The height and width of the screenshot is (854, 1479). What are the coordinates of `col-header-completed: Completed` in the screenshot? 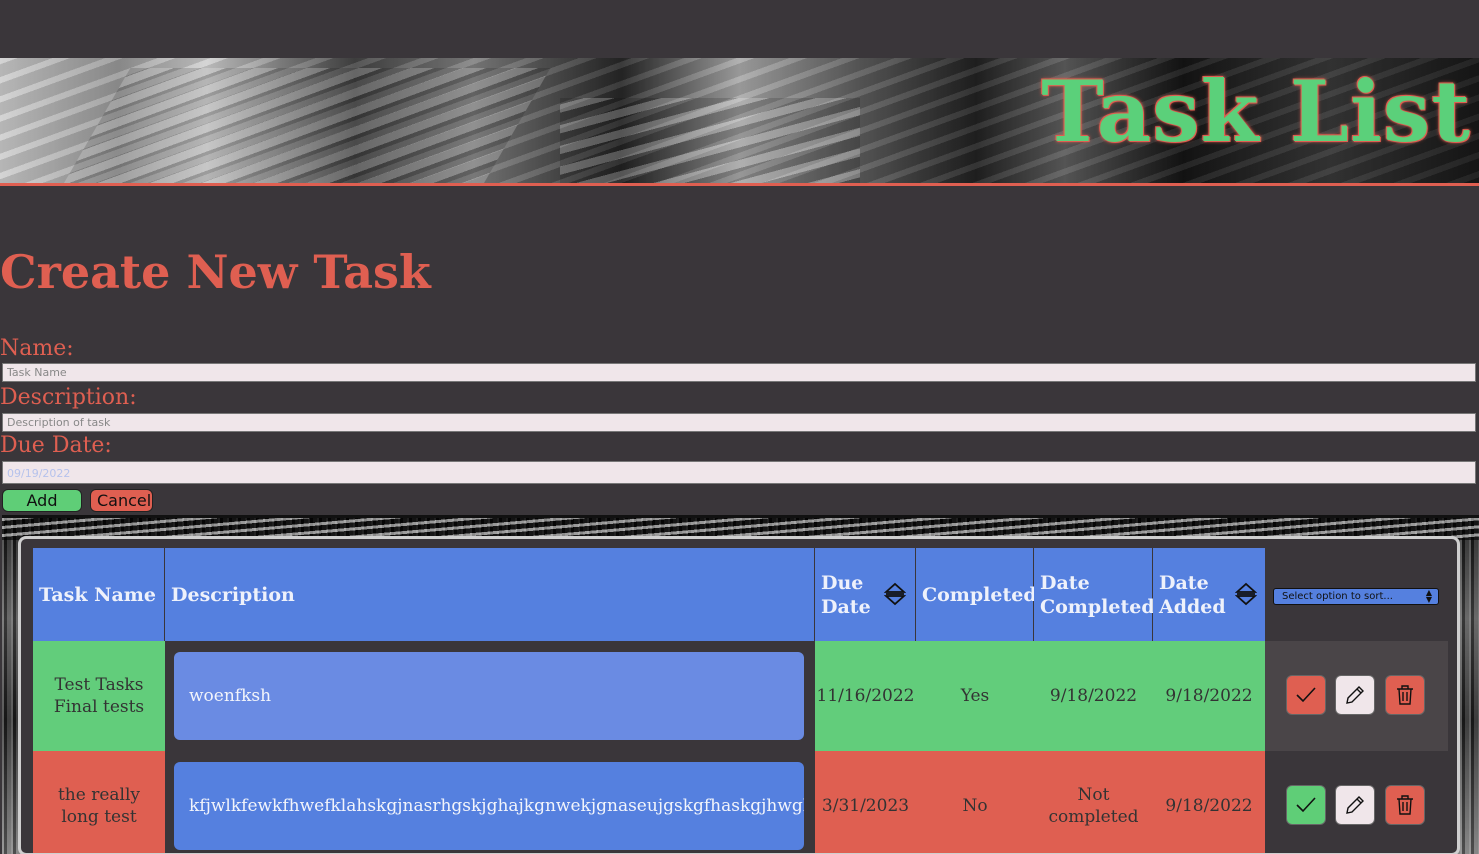 It's located at (976, 594).